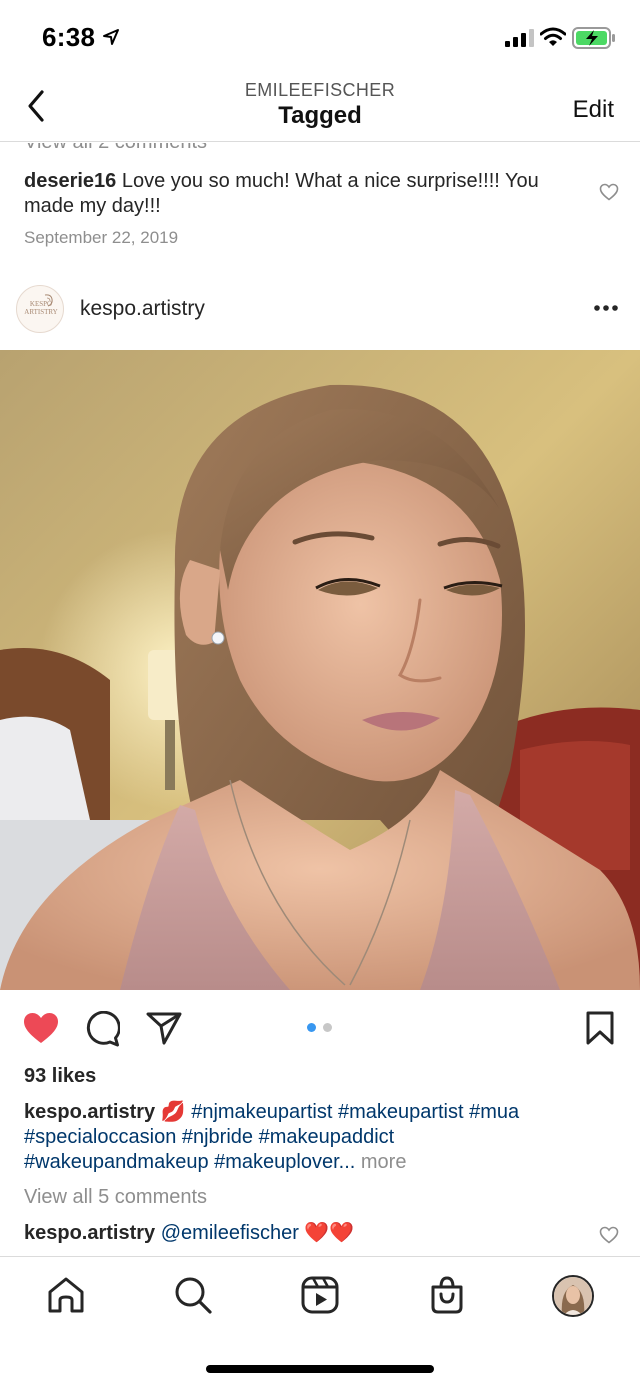  What do you see at coordinates (320, 115) in the screenshot?
I see `page-title: Tagged` at bounding box center [320, 115].